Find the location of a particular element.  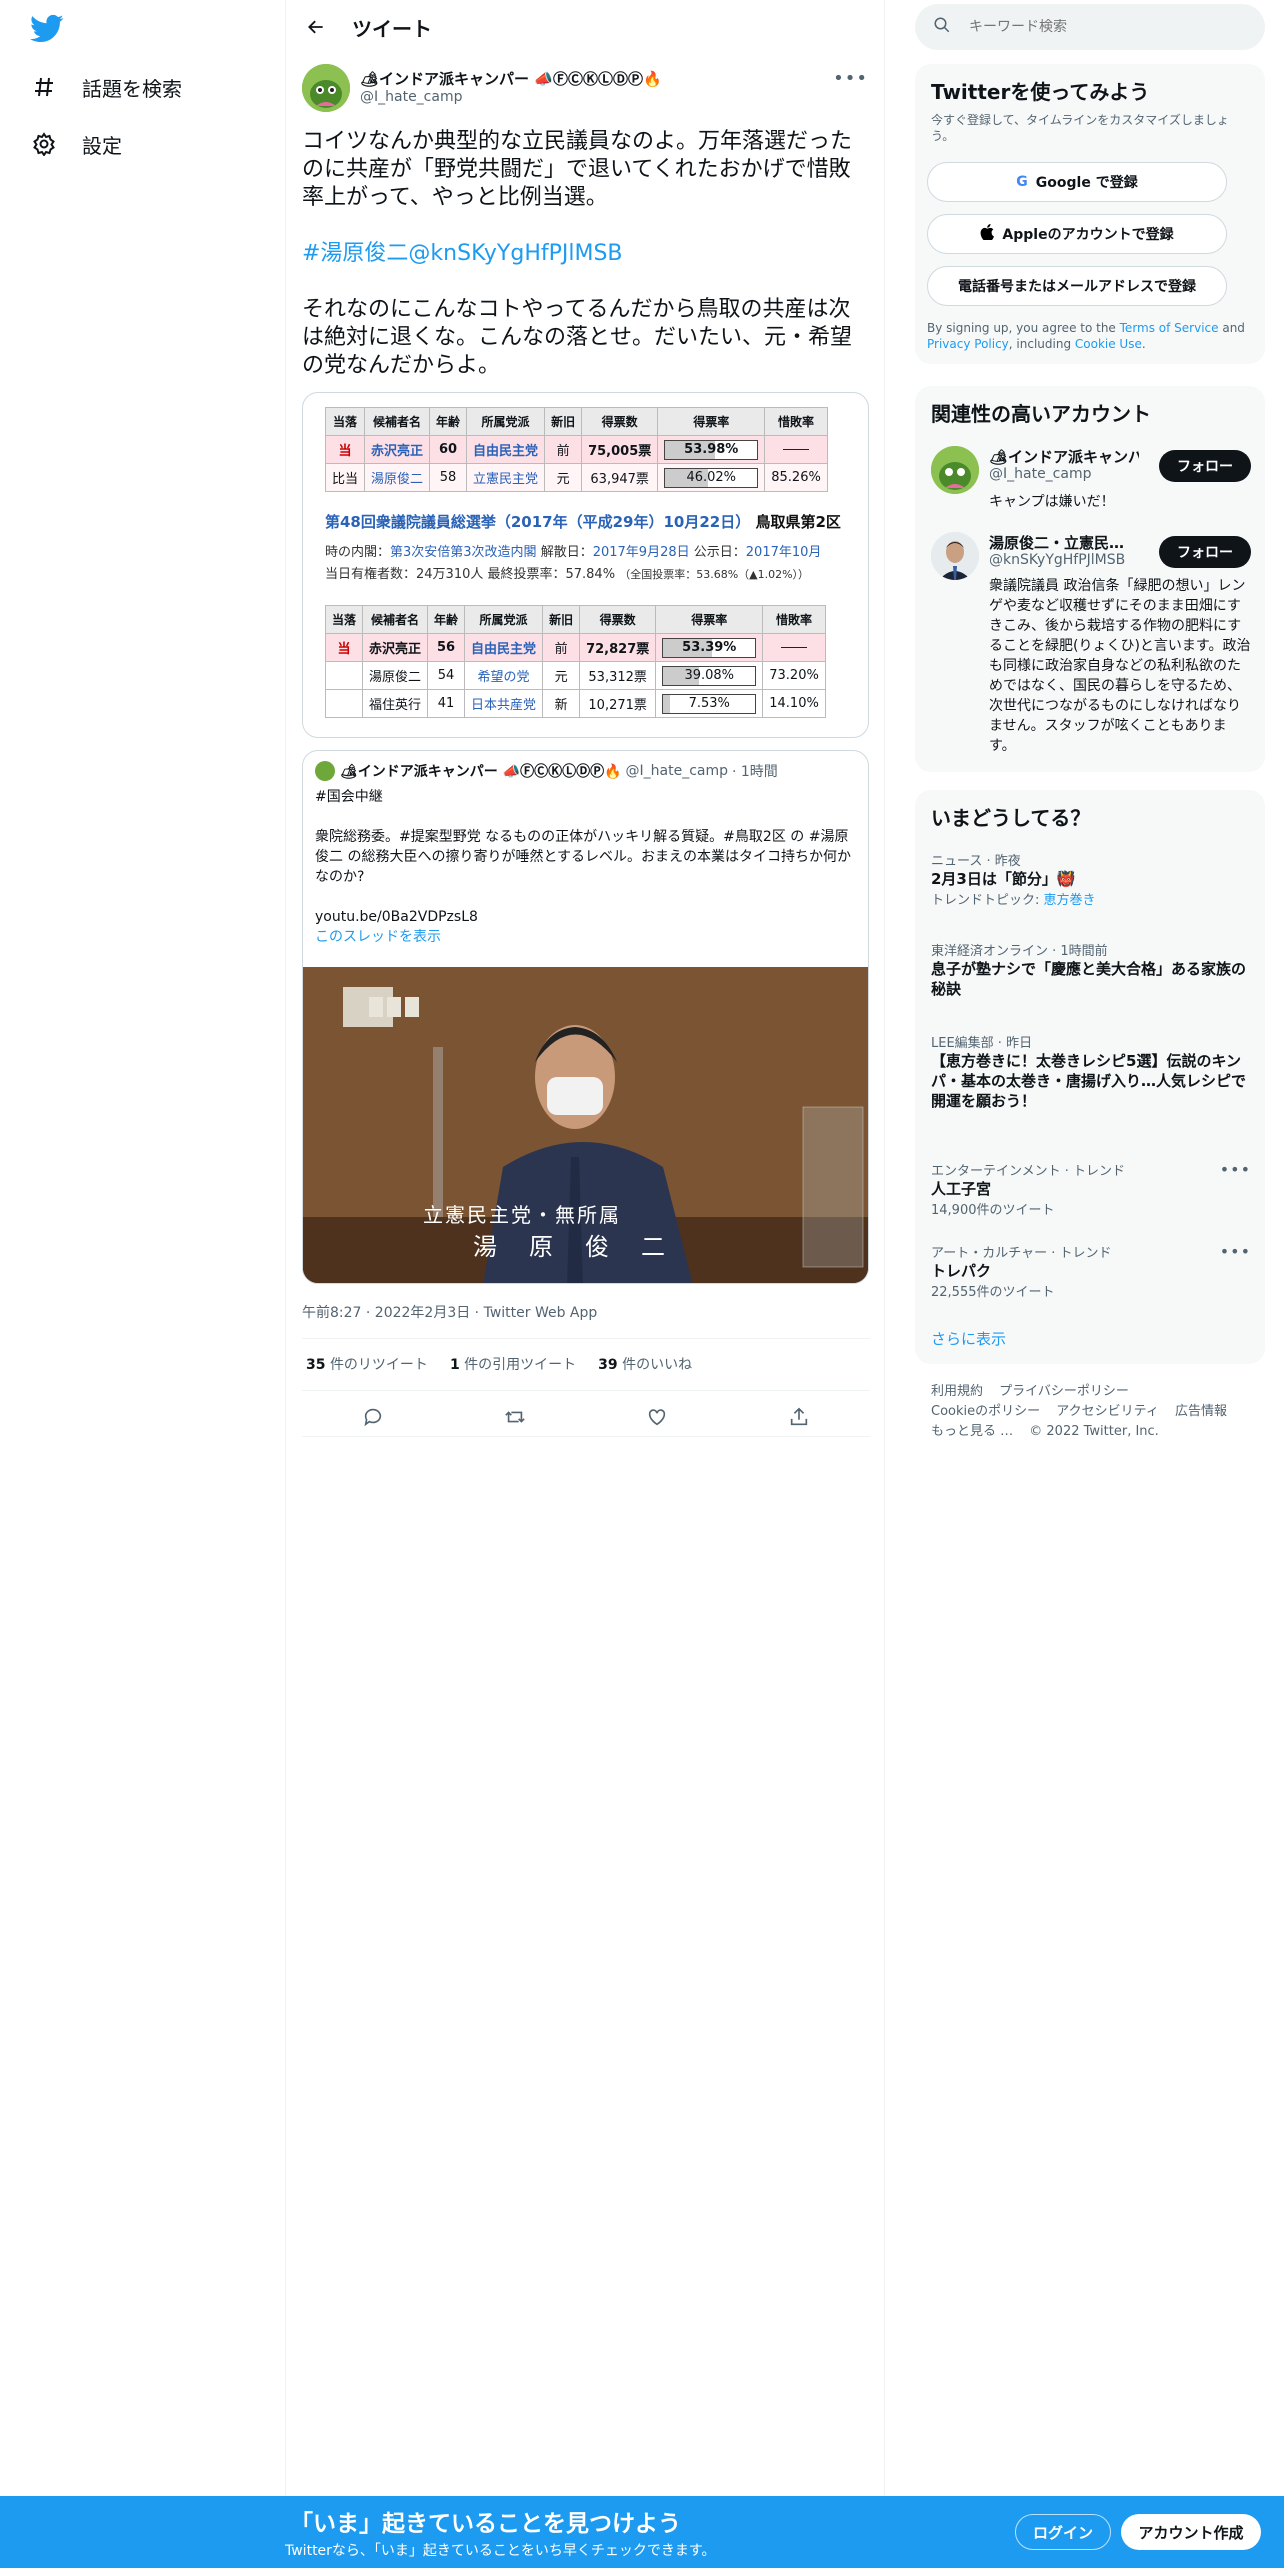

author-handle: @I_hate_camp is located at coordinates (411, 97).